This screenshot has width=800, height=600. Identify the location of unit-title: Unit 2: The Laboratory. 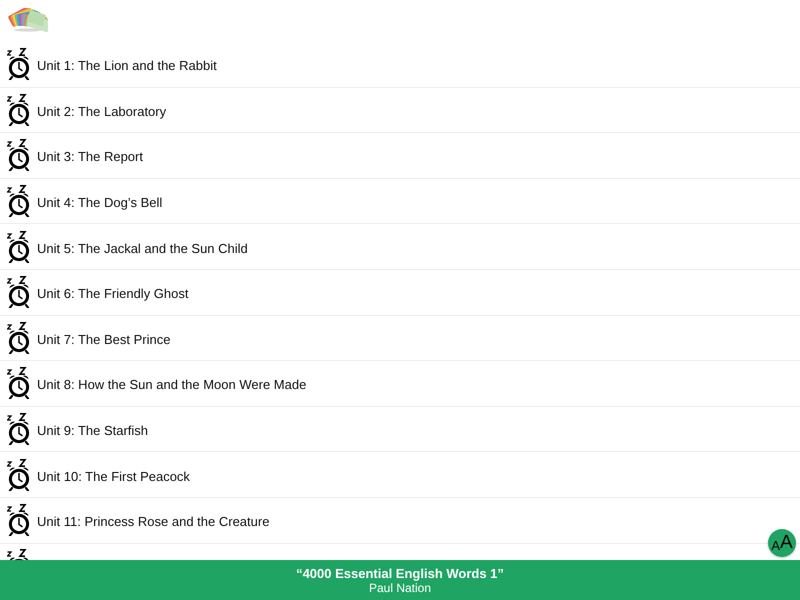
(101, 110).